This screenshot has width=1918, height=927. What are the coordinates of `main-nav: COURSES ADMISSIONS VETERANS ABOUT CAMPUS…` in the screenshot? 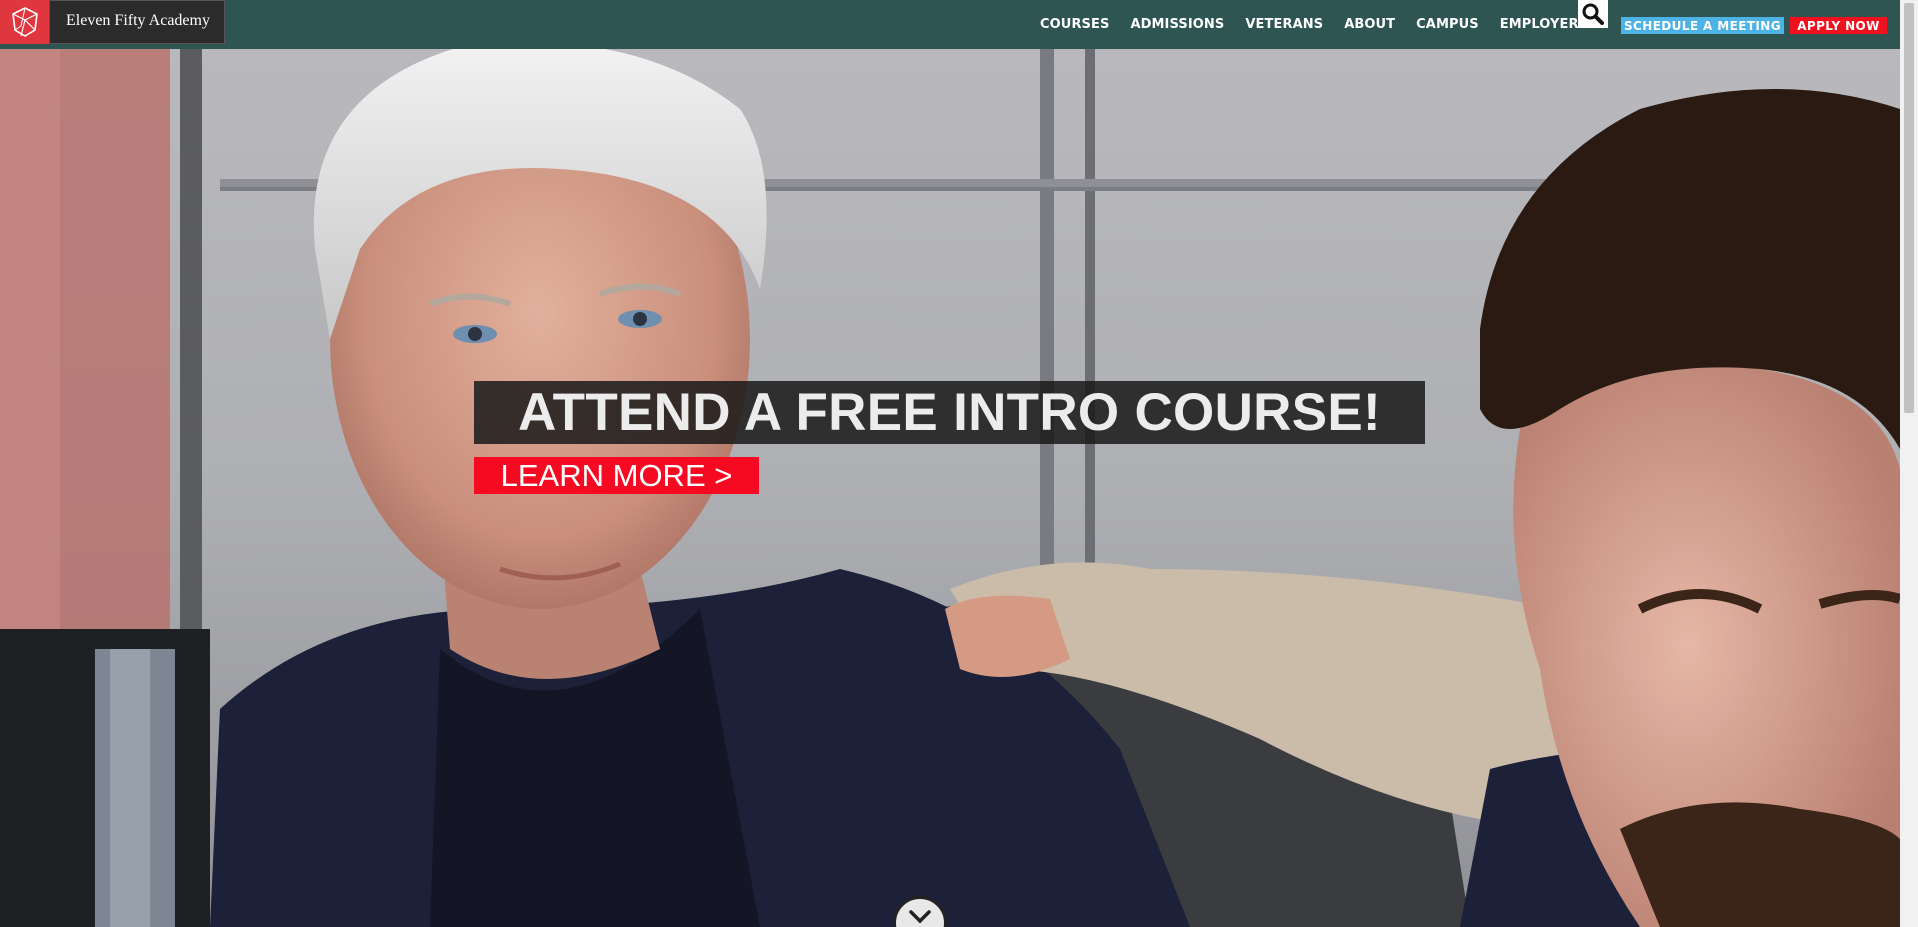 It's located at (1324, 24).